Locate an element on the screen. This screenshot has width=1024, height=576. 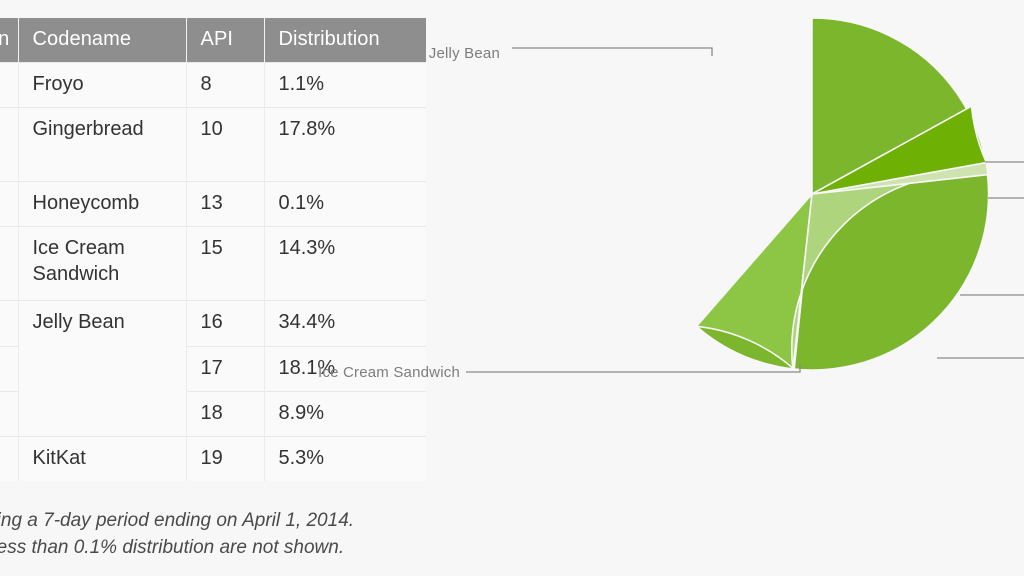
cell-api: 19 is located at coordinates (225, 458).